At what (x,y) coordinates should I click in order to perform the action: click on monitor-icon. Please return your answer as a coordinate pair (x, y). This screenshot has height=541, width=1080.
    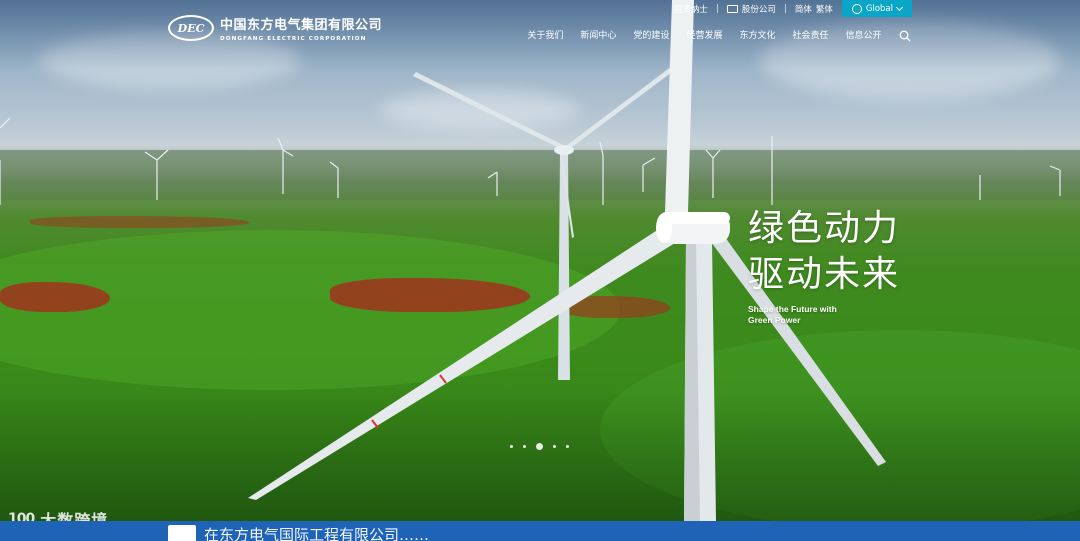
    Looking at the image, I should click on (732, 8).